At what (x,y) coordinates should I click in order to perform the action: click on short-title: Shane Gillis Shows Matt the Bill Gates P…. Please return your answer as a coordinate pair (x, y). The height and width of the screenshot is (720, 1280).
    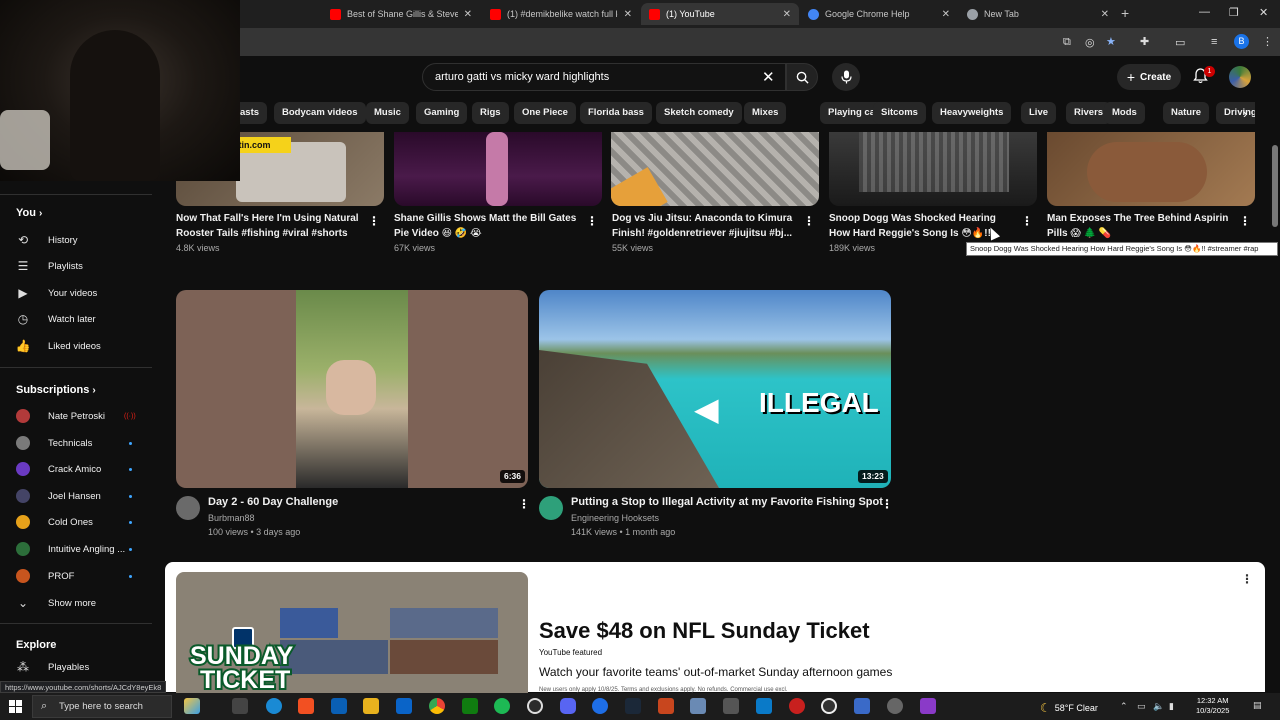
    Looking at the image, I should click on (489, 226).